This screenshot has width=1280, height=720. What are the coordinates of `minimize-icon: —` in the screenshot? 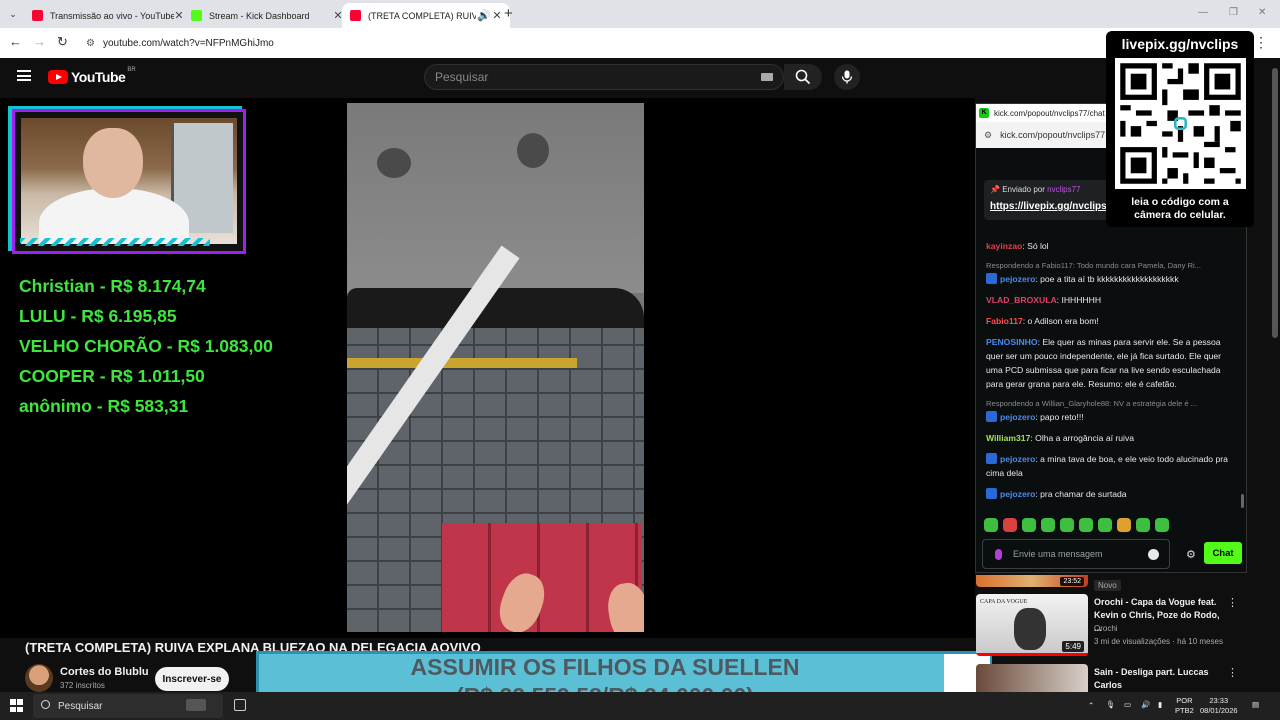 It's located at (1203, 12).